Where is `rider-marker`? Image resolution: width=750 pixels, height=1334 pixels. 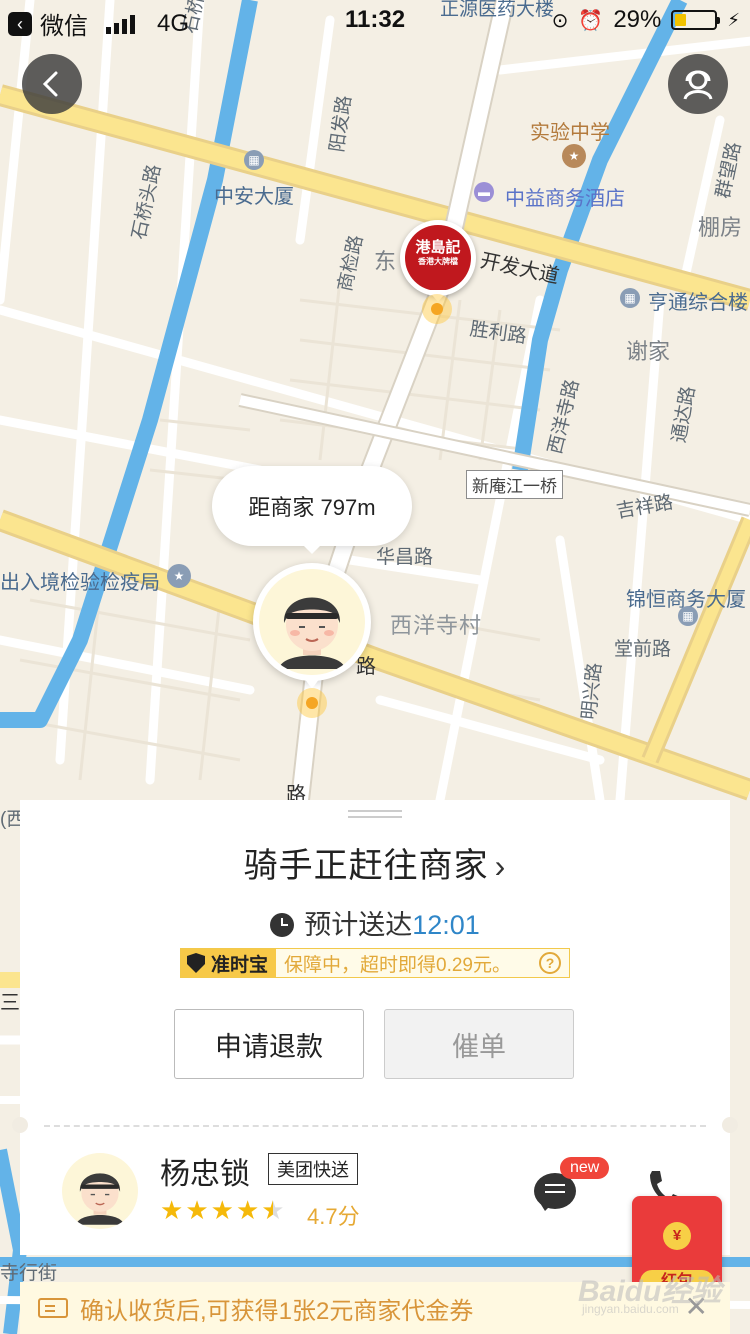
rider-marker is located at coordinates (312, 626).